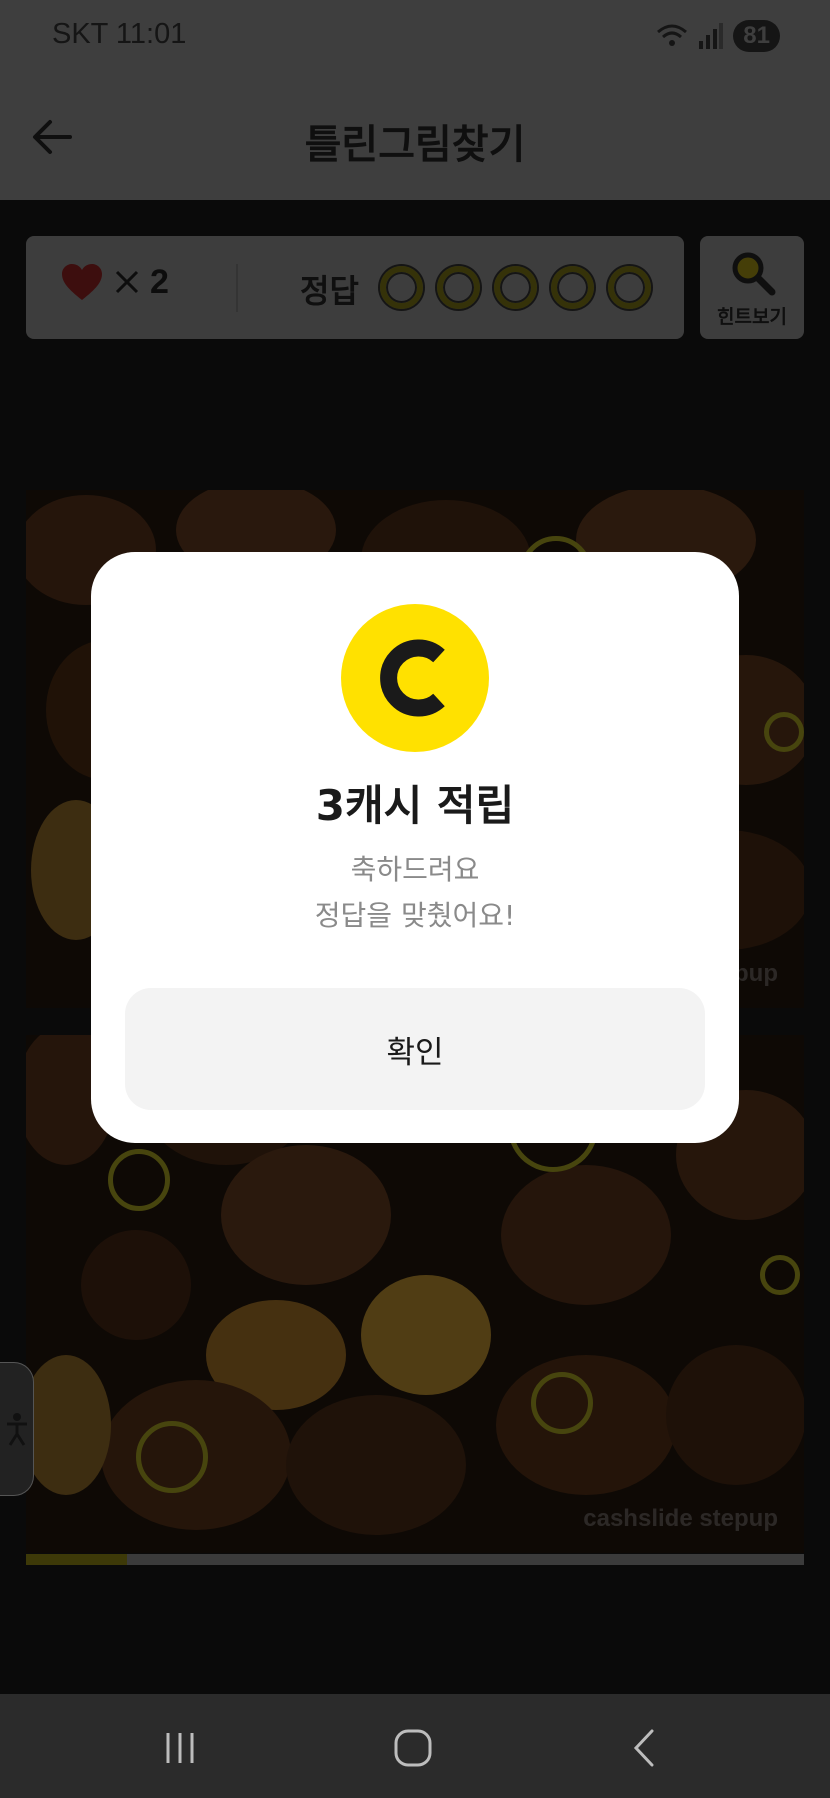 The height and width of the screenshot is (1798, 830). I want to click on recents-icon, so click(180, 1748).